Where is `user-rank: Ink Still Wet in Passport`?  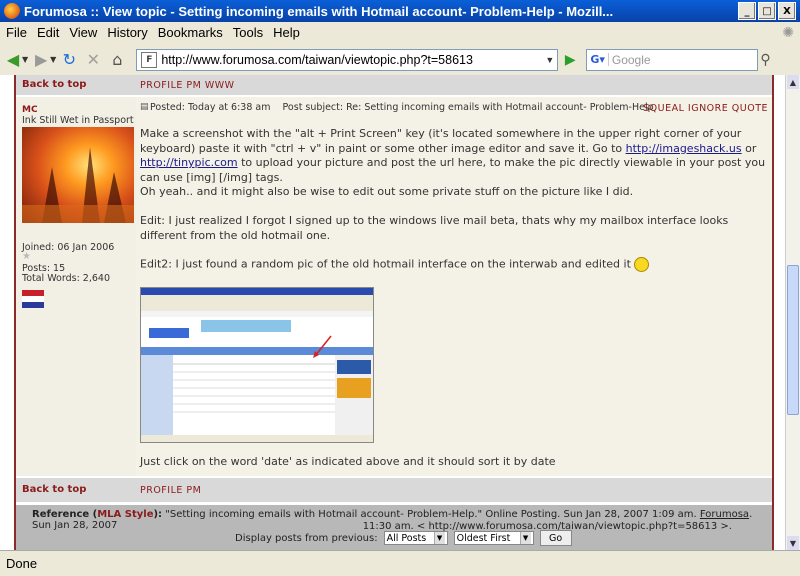 user-rank: Ink Still Wet in Passport is located at coordinates (78, 120).